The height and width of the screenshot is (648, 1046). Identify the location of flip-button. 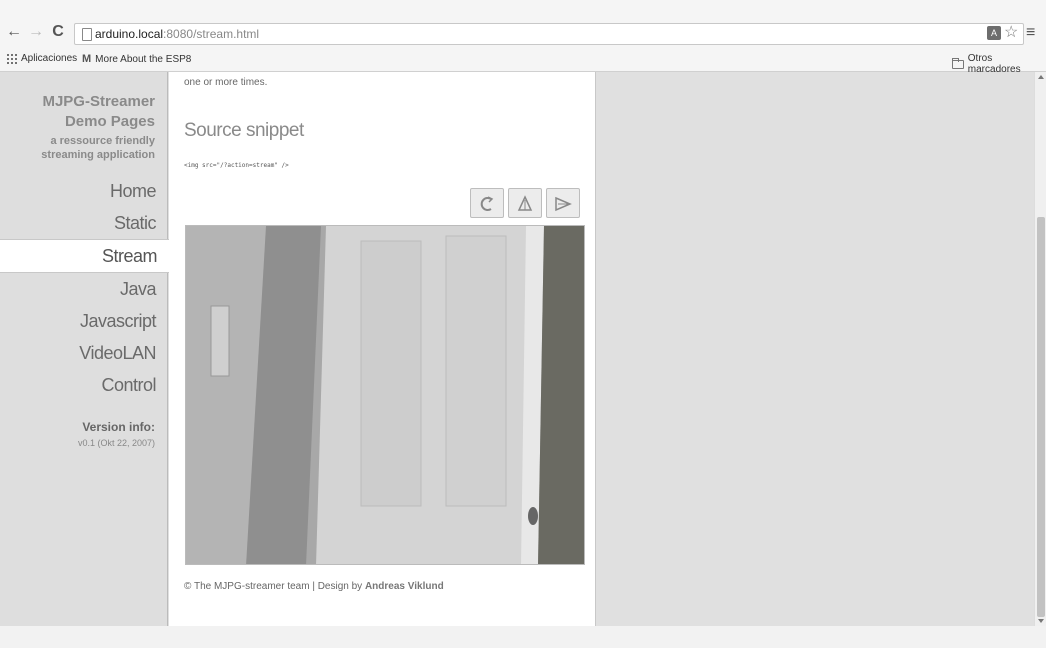
(525, 203).